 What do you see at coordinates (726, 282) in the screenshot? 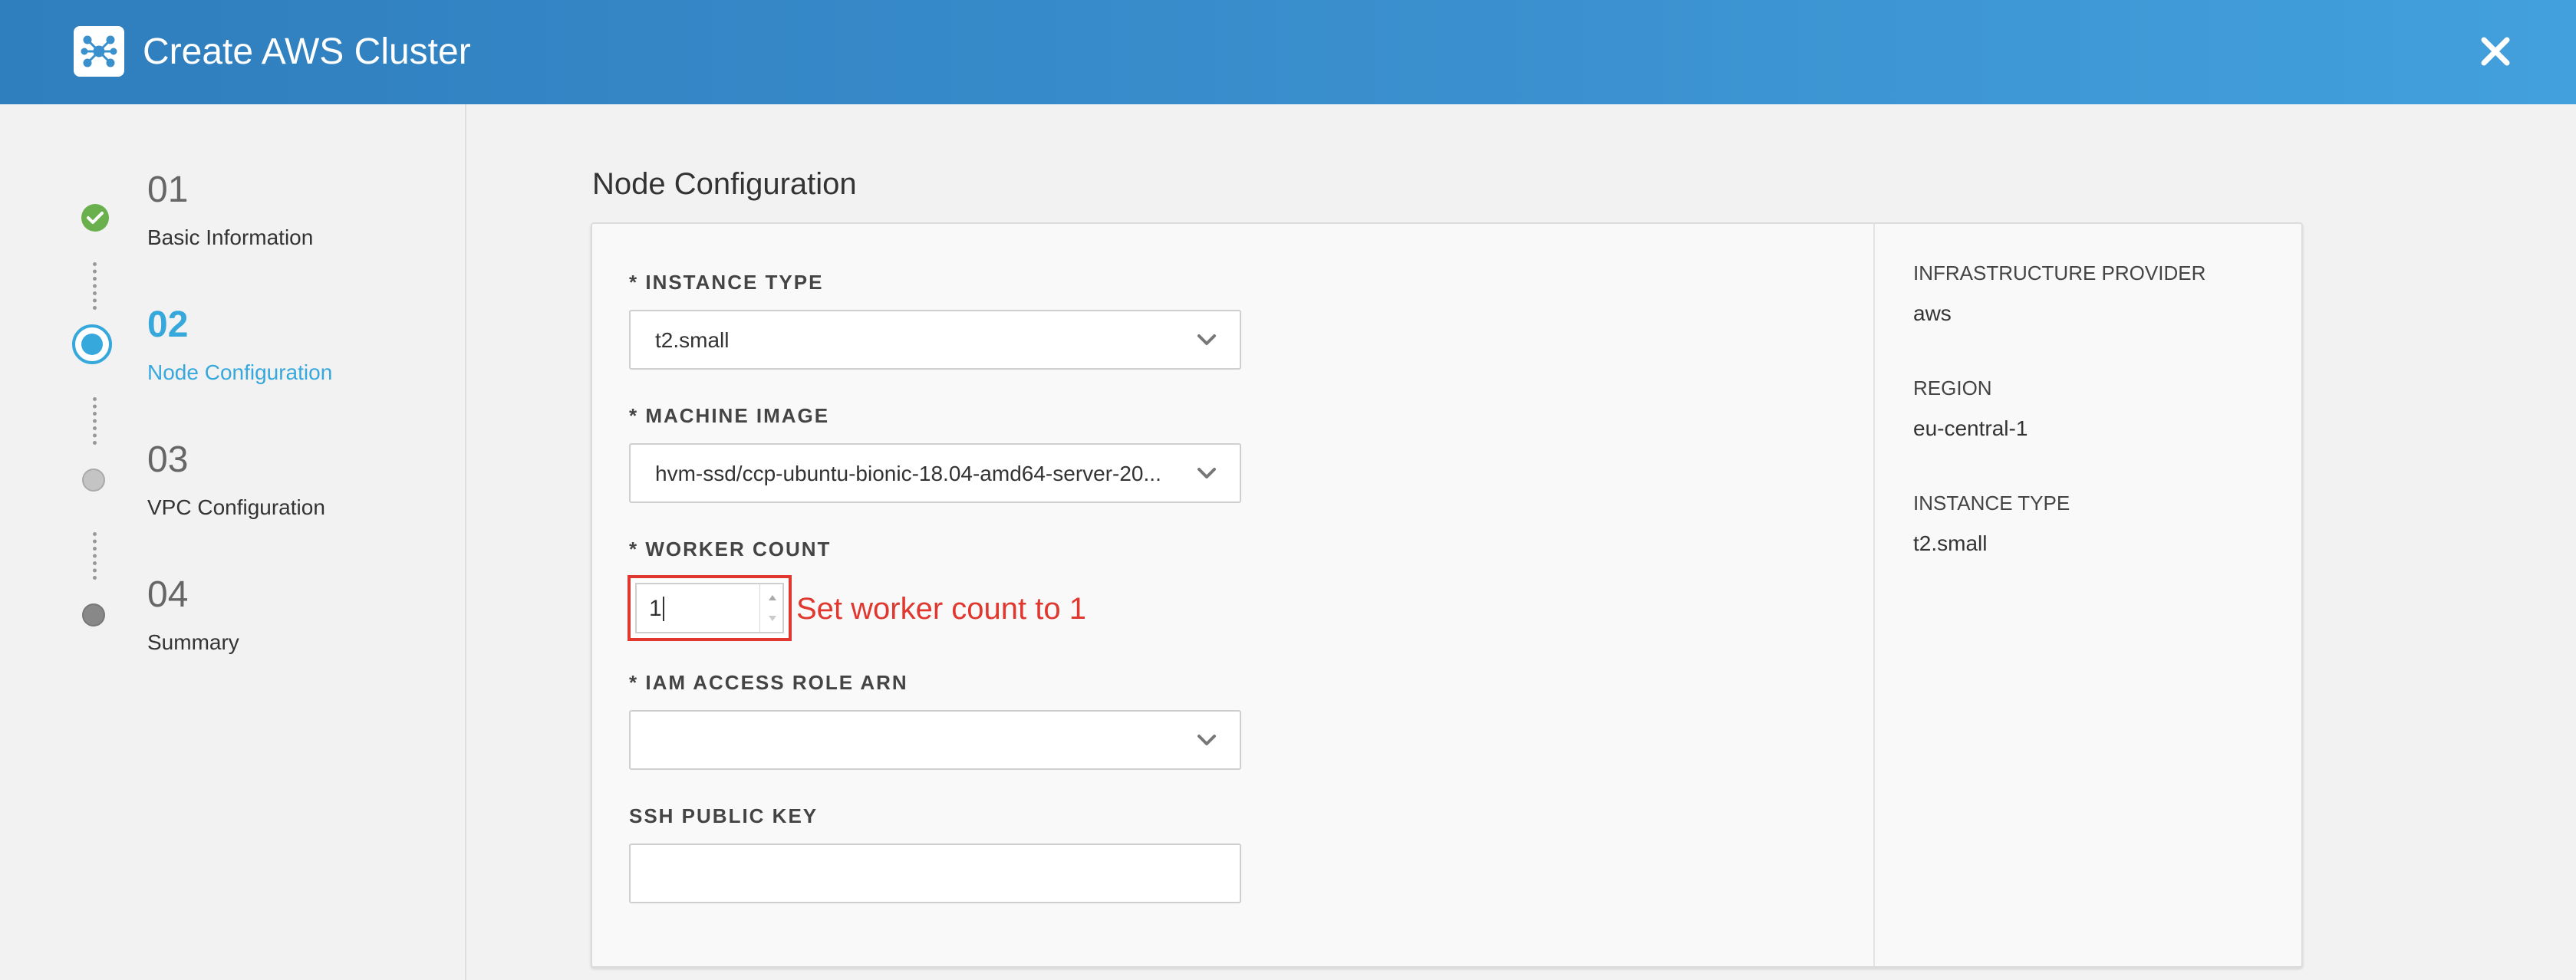
I see `instance-type-label: * INSTANCE TYPE` at bounding box center [726, 282].